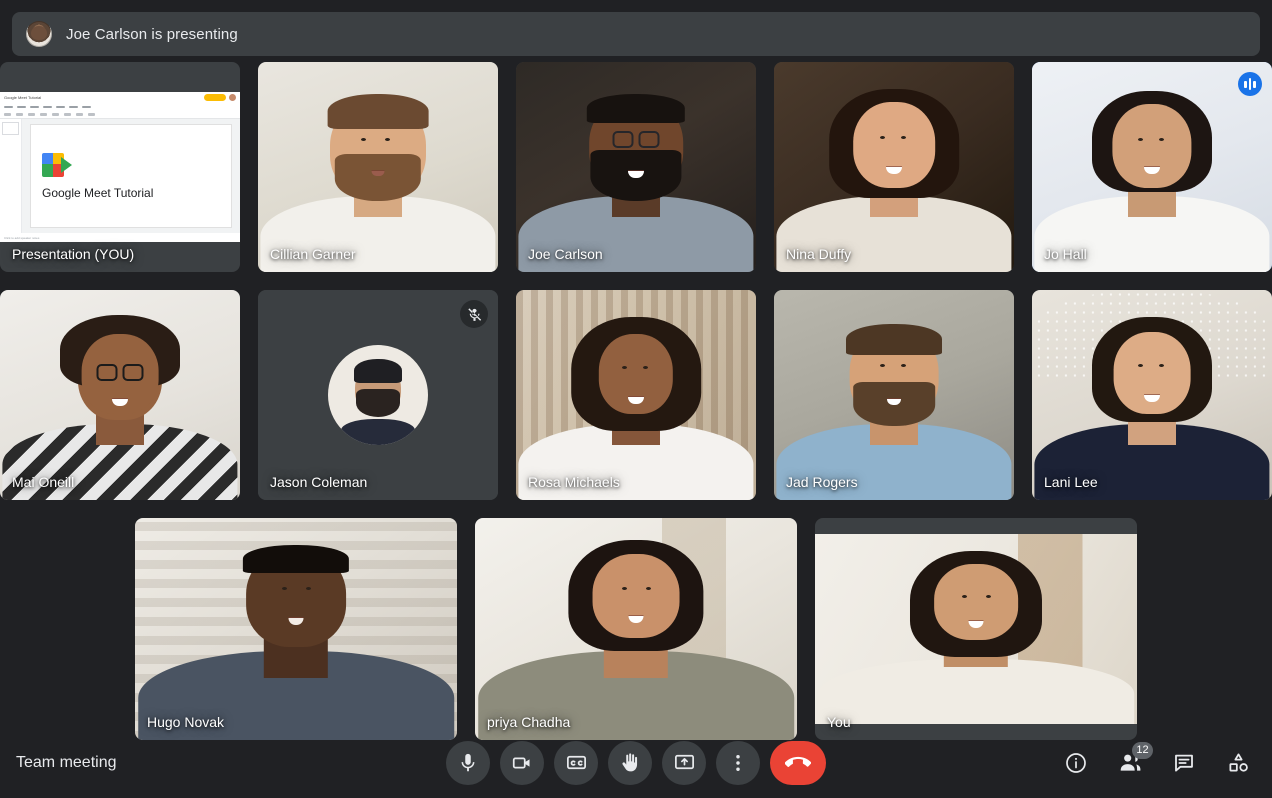 This screenshot has width=1272, height=798. I want to click on slides-toolbar, so click(120, 114).